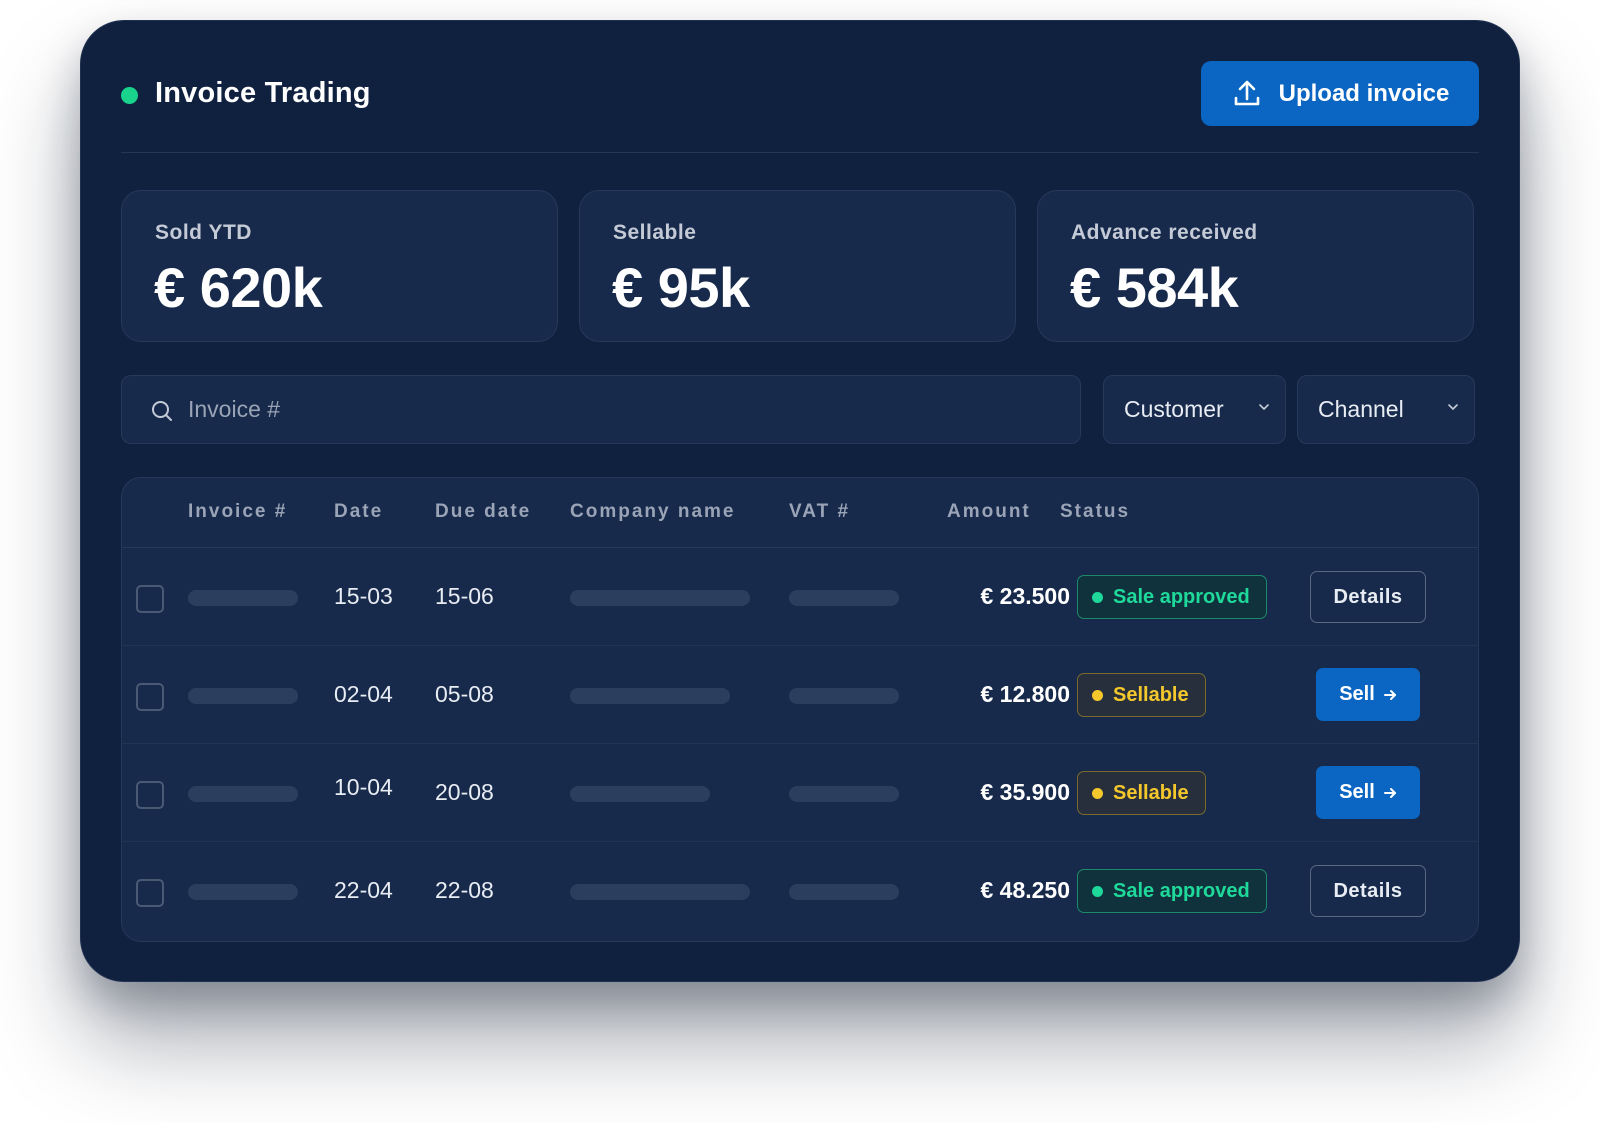  I want to click on customer-select: Customer, so click(1194, 409).